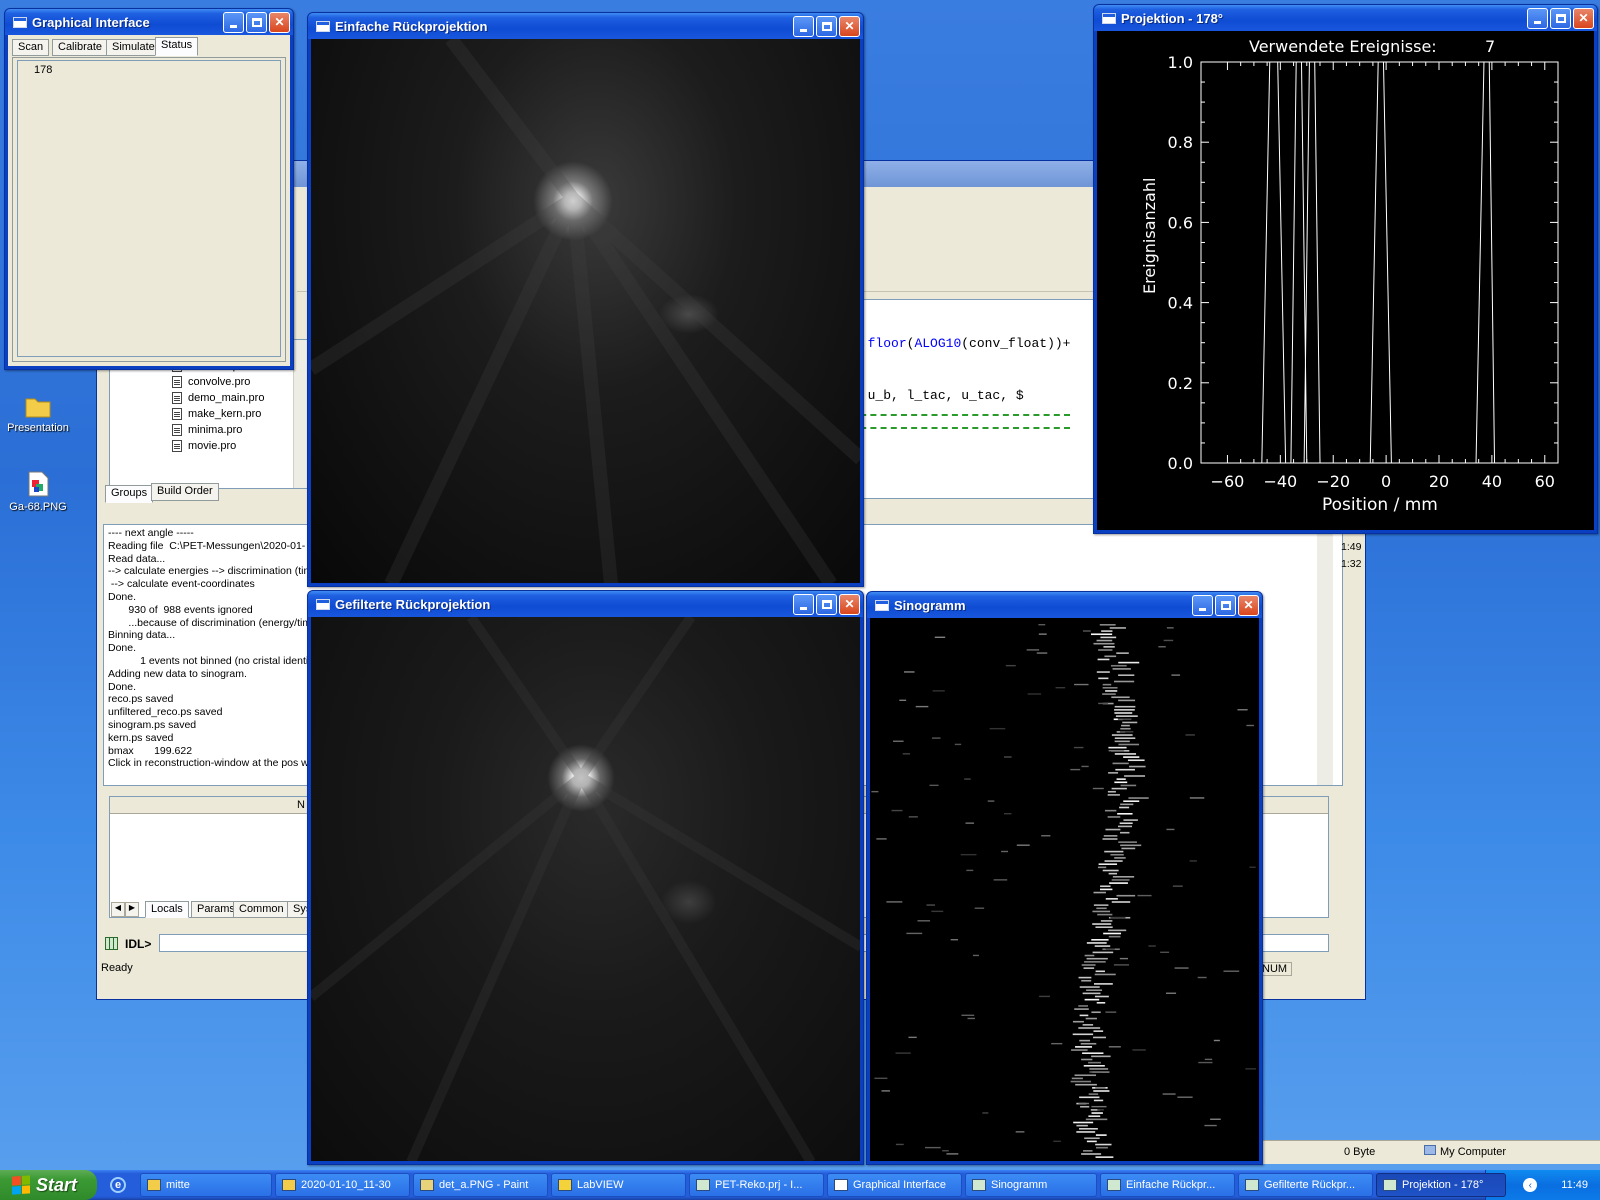  What do you see at coordinates (1439, 481) in the screenshot?
I see `x-tick-label: 20` at bounding box center [1439, 481].